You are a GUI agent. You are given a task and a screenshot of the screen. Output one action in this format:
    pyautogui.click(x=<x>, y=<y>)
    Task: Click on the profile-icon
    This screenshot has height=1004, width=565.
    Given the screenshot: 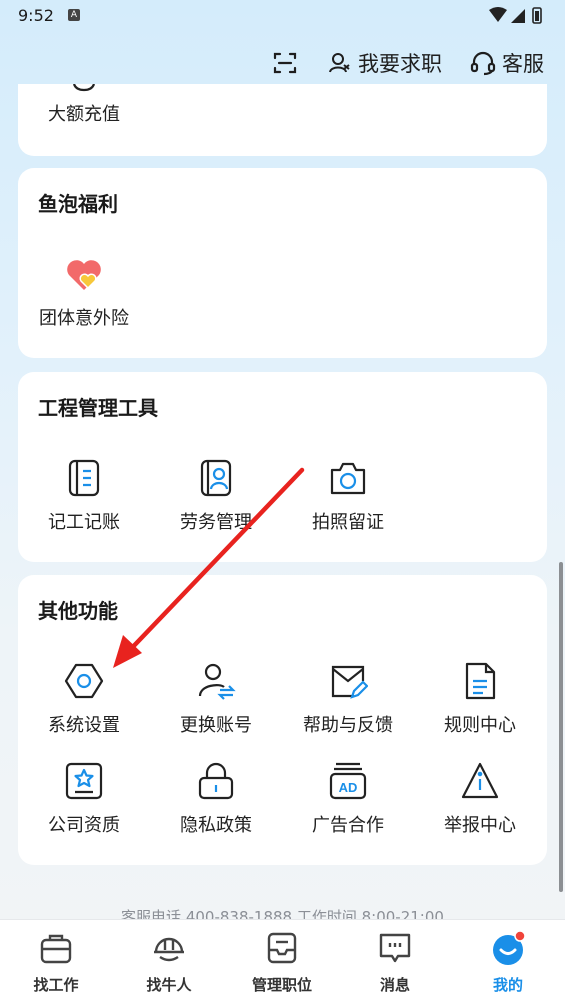 What is the action you would take?
    pyautogui.click(x=509, y=947)
    